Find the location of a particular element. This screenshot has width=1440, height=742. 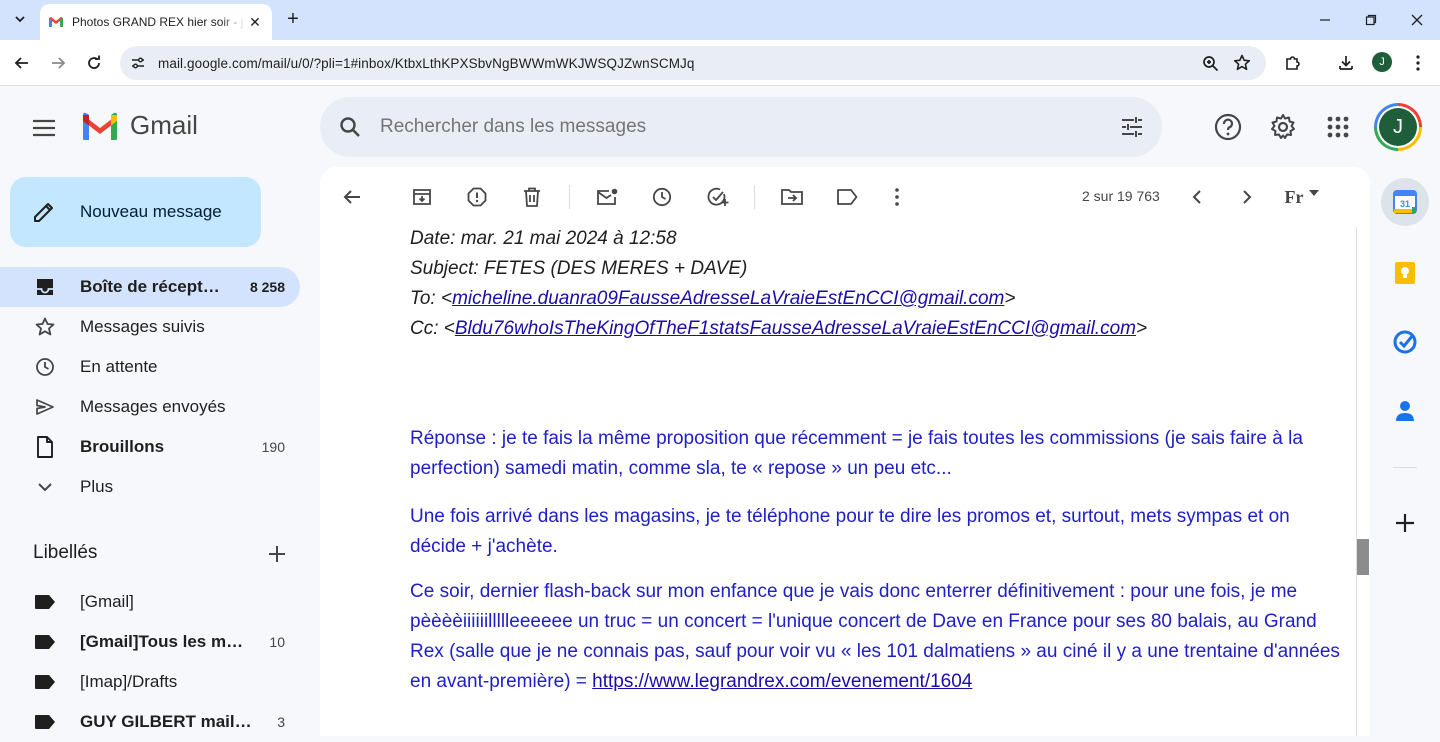

to-prefix: To: < is located at coordinates (431, 298).